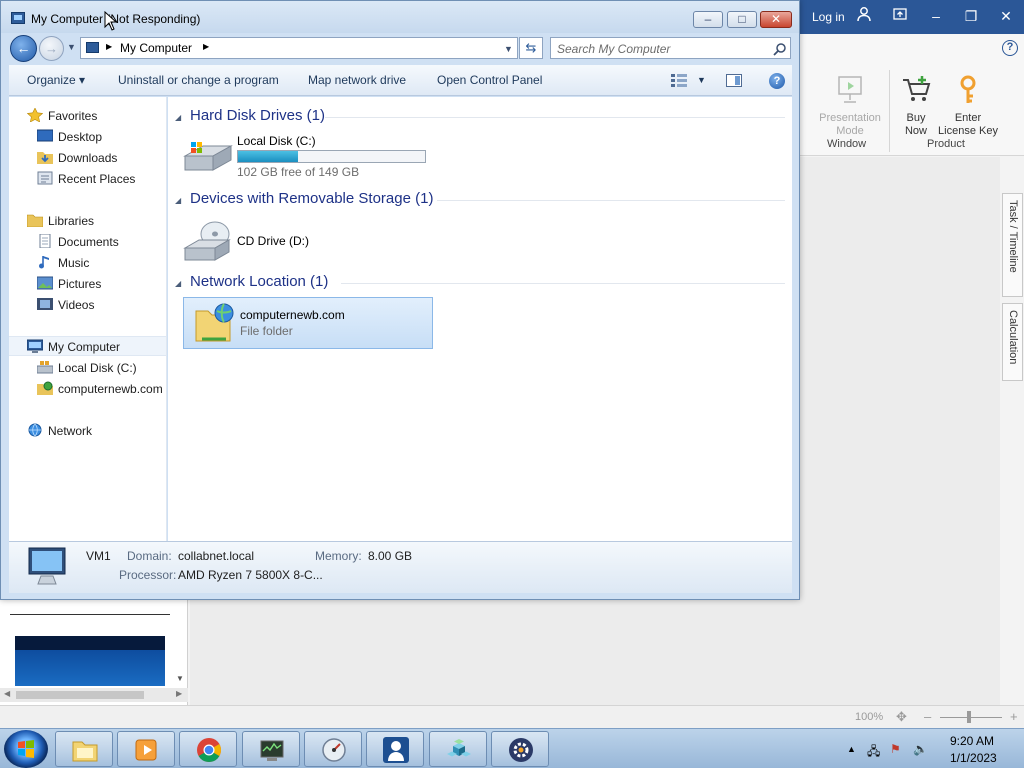 This screenshot has width=1024, height=768. What do you see at coordinates (480, 283) in the screenshot?
I see `group-network-location: ◢ Network Location (1)` at bounding box center [480, 283].